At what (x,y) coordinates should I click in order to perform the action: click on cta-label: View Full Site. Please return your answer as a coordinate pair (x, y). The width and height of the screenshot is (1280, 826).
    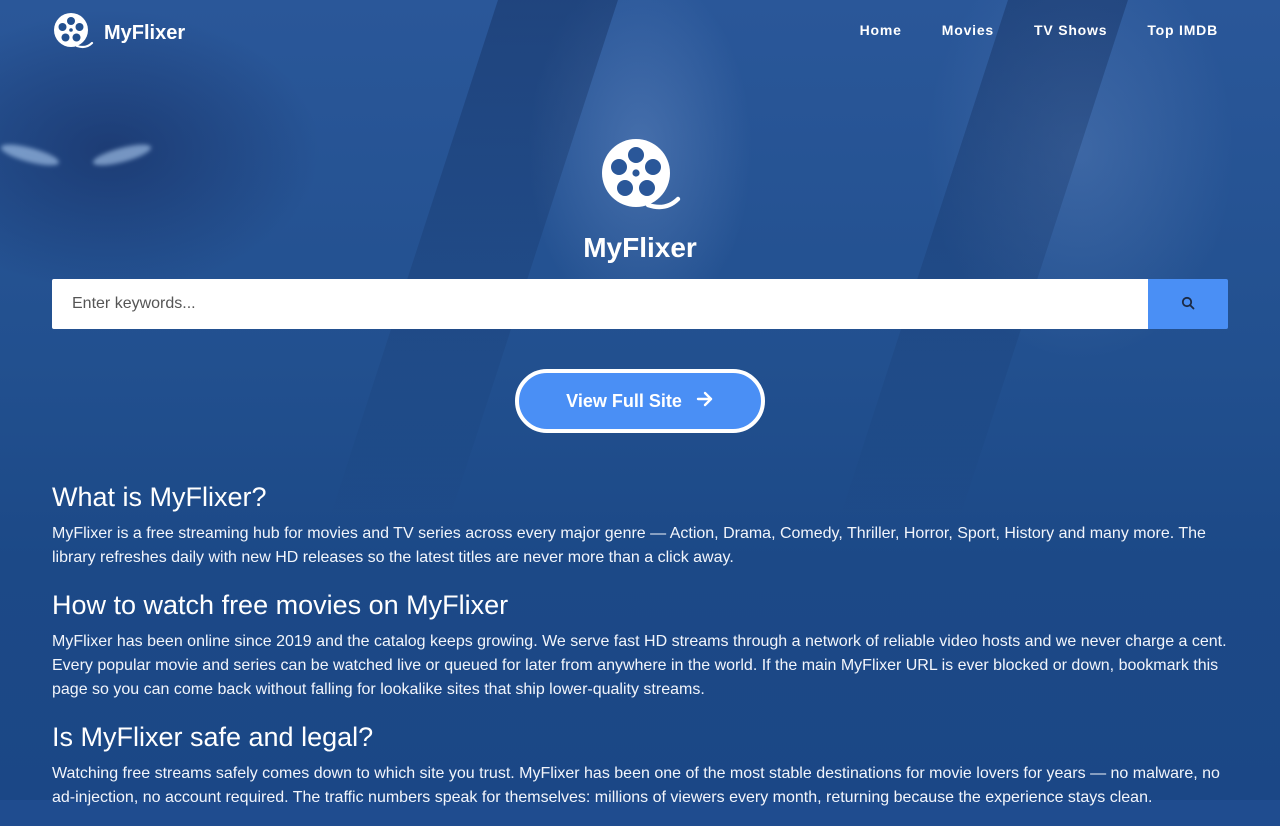
    Looking at the image, I should click on (624, 400).